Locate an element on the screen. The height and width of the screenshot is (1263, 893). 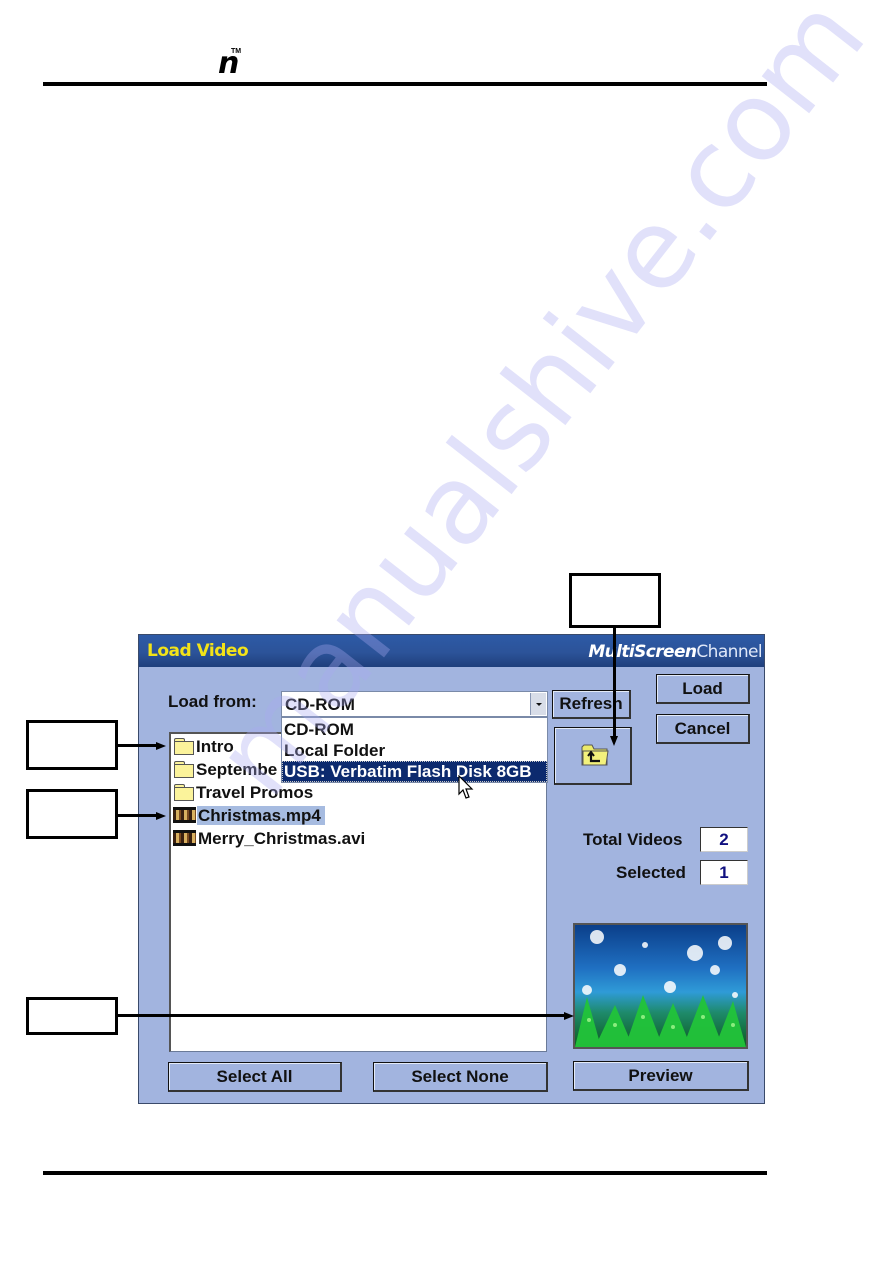
snowflakes is located at coordinates (660, 964).